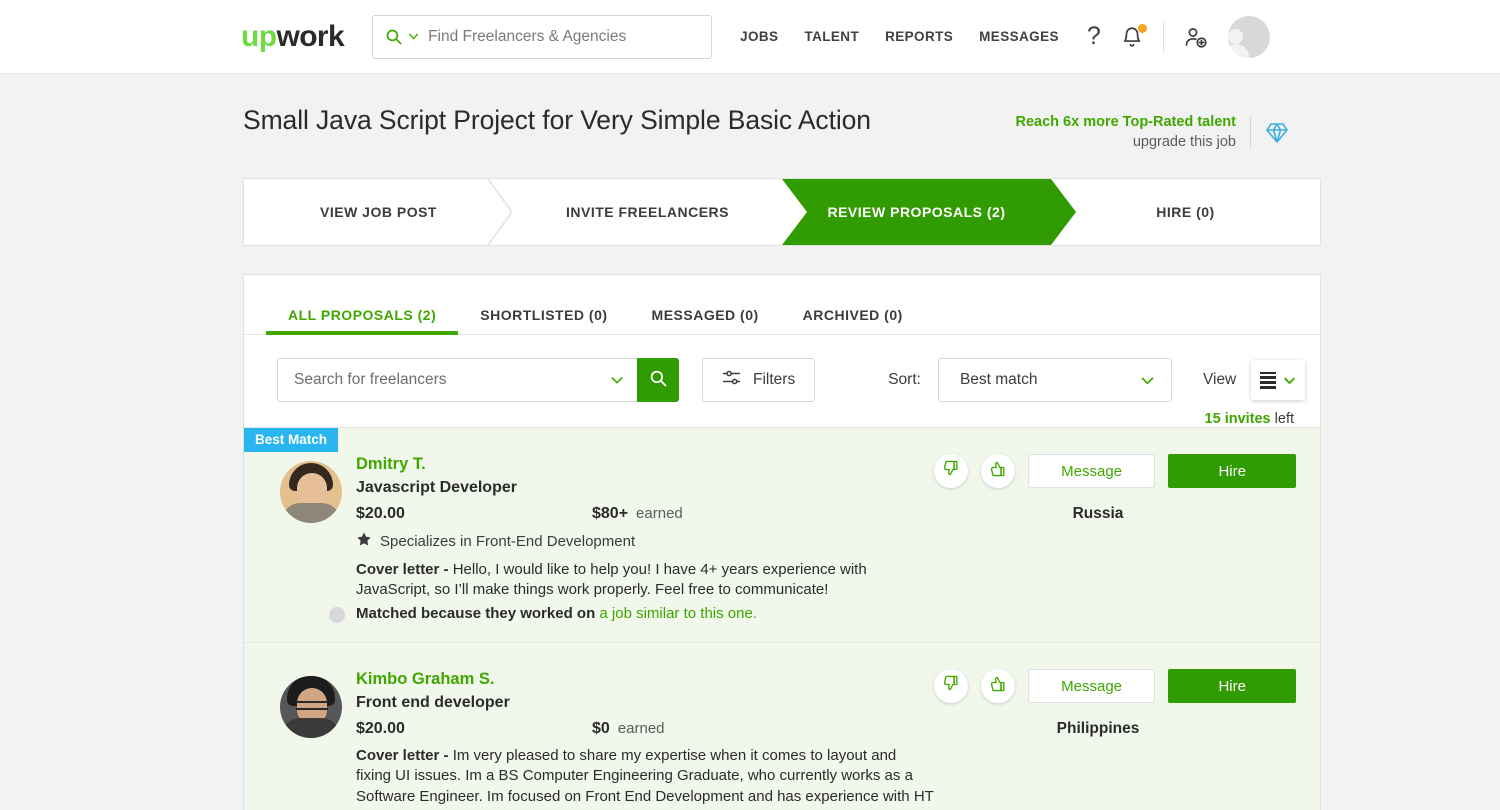  What do you see at coordinates (1250, 132) in the screenshot?
I see `upgrade-divider` at bounding box center [1250, 132].